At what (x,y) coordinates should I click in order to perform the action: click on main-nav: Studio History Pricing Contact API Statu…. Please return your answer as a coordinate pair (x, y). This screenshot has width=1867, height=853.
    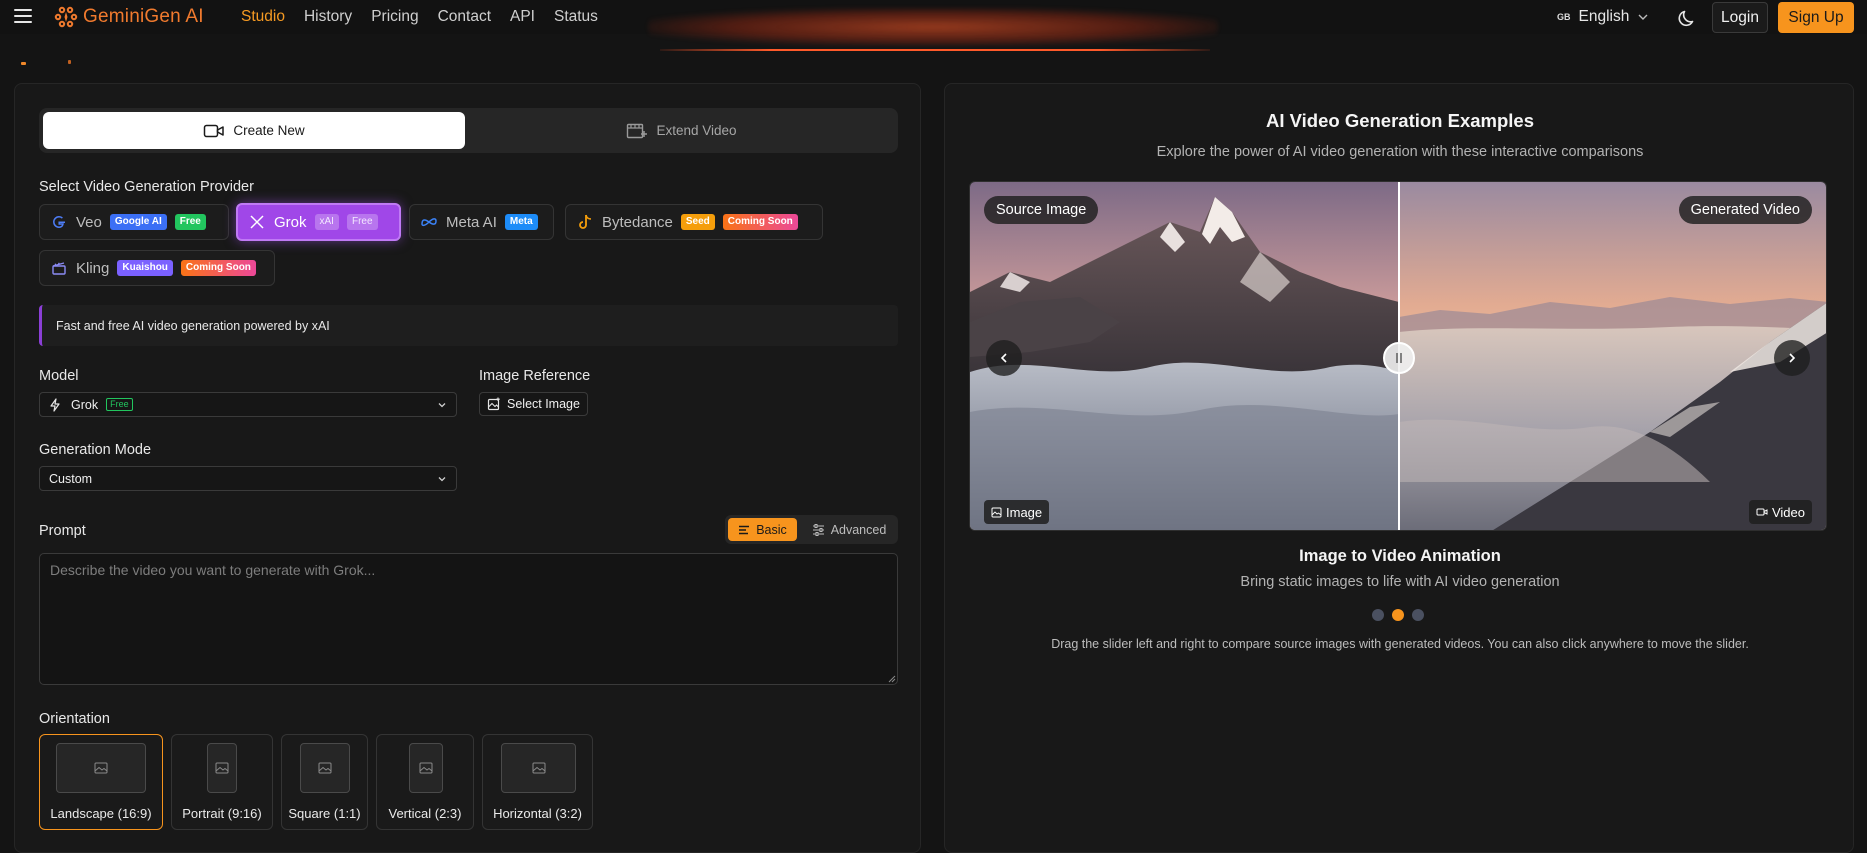
    Looking at the image, I should click on (419, 17).